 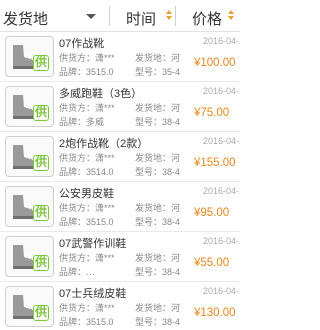 What do you see at coordinates (86, 194) in the screenshot?
I see `product-title: 公安男皮鞋` at bounding box center [86, 194].